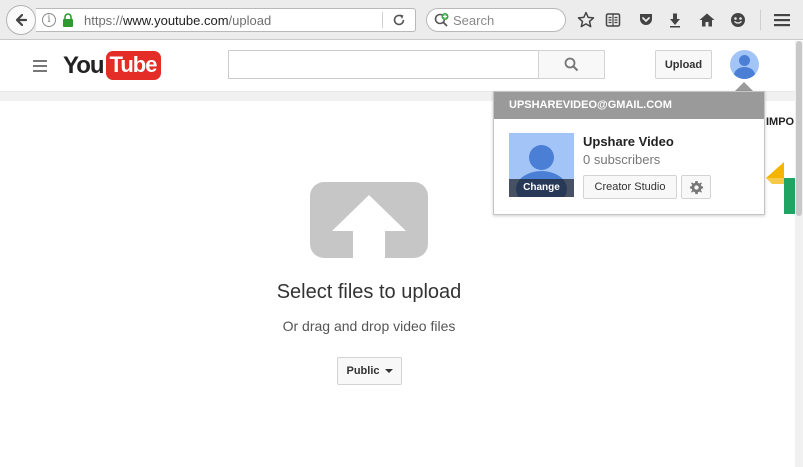 This screenshot has width=803, height=467. I want to click on logo-you: You, so click(84, 65).